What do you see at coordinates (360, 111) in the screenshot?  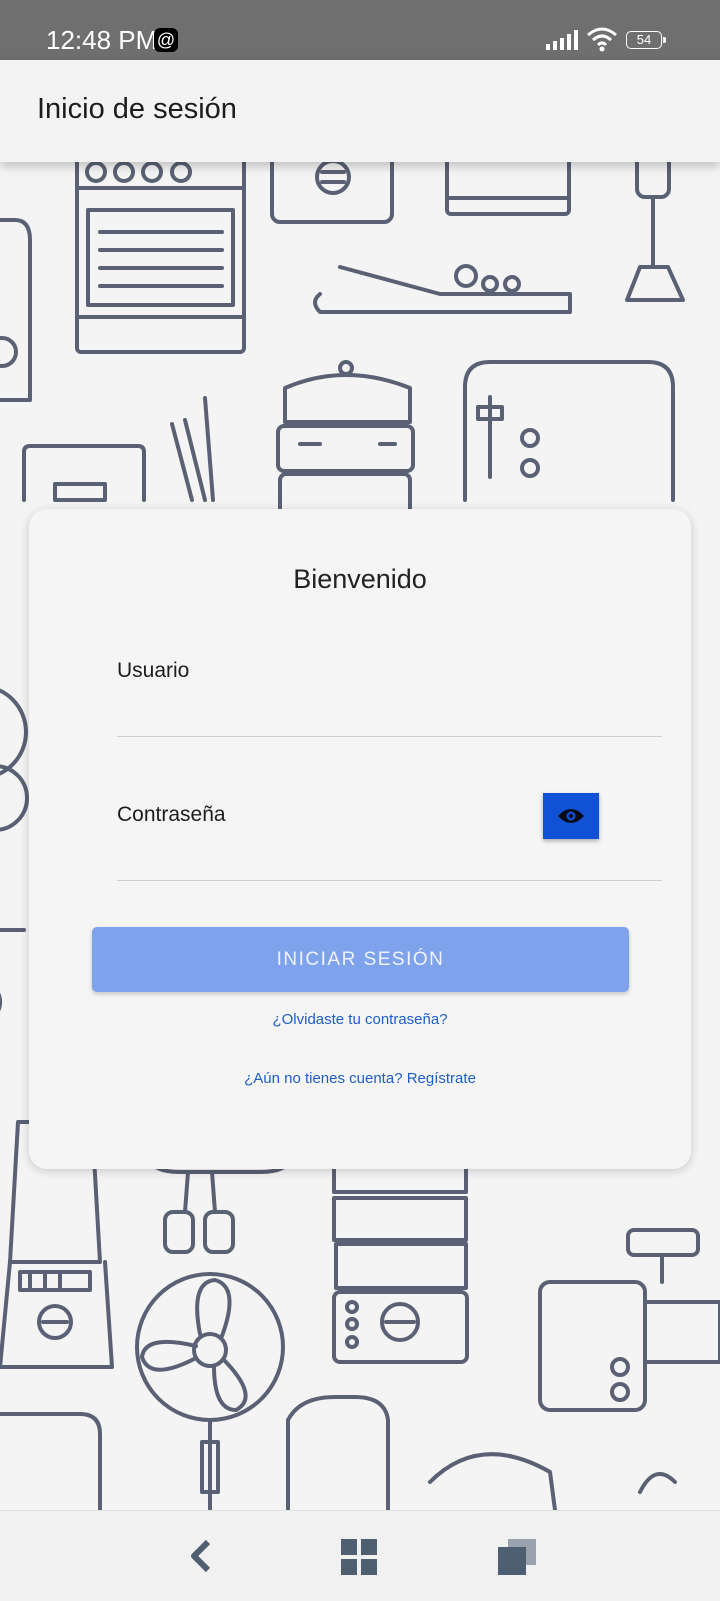 I see `app-bar: Inicio de sesión` at bounding box center [360, 111].